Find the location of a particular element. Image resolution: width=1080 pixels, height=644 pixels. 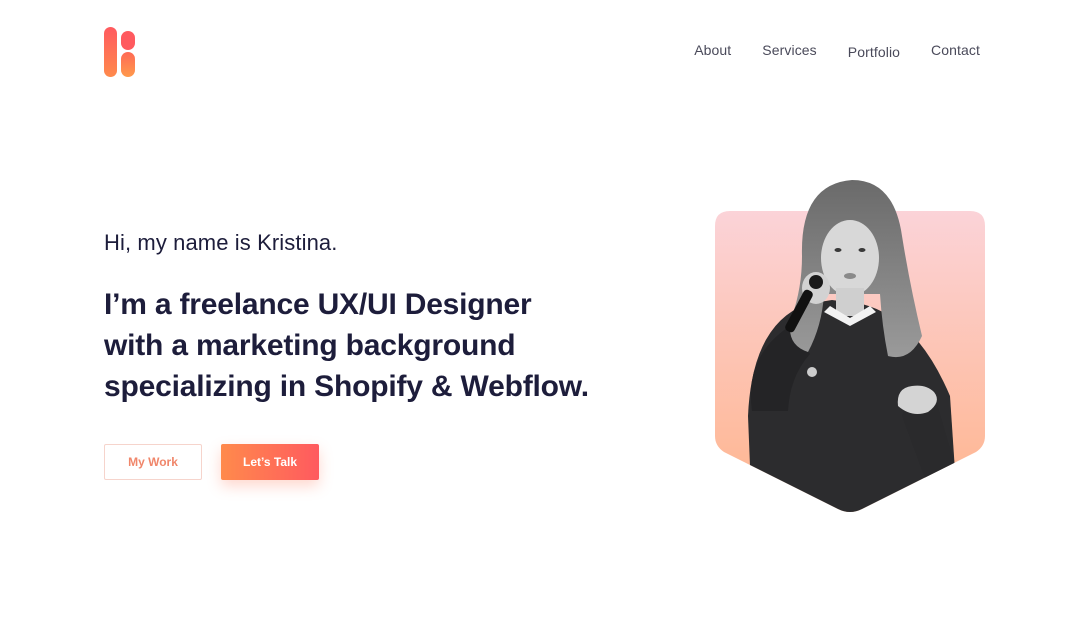

main-nav: About Services Portfolio Contact is located at coordinates (837, 51).